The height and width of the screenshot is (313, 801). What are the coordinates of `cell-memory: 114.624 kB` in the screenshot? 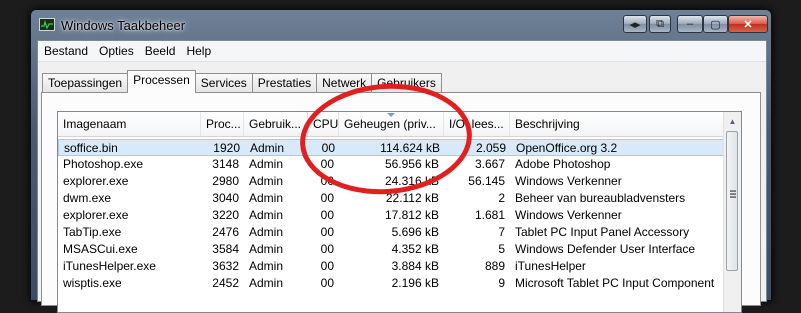 It's located at (410, 148).